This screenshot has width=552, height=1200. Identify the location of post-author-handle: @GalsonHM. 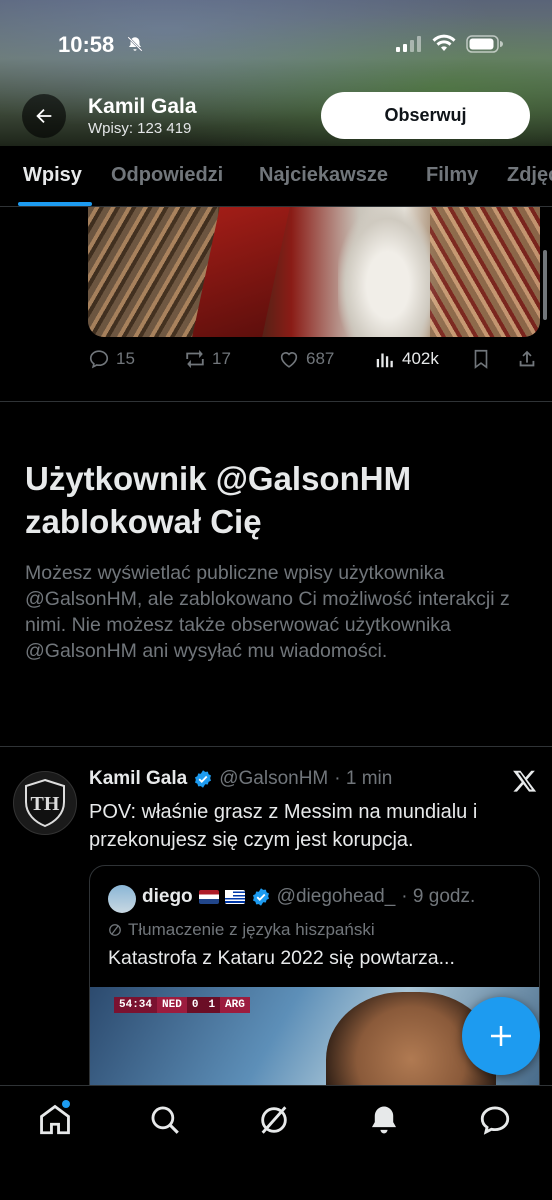
(273, 779).